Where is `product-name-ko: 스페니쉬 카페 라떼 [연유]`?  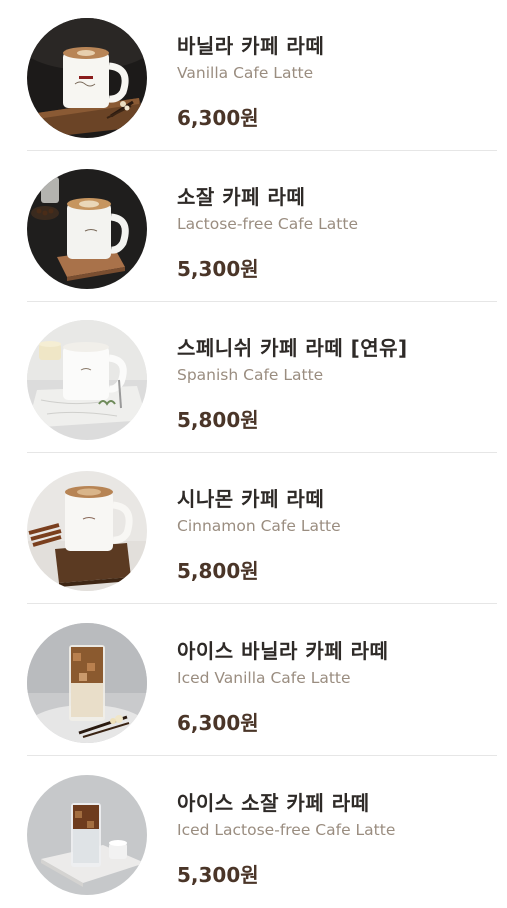
product-name-ko: 스페니쉬 카페 라떼 [연유] is located at coordinates (292, 348).